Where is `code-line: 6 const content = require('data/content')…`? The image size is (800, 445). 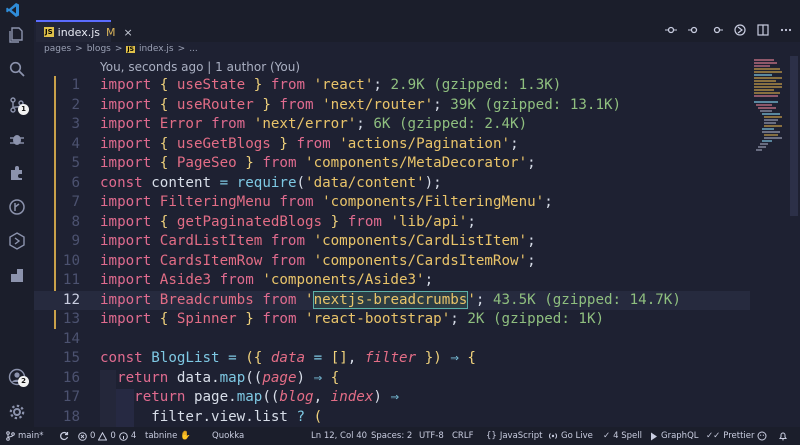
code-line: 6 const content = require('data/content')… is located at coordinates (392, 184).